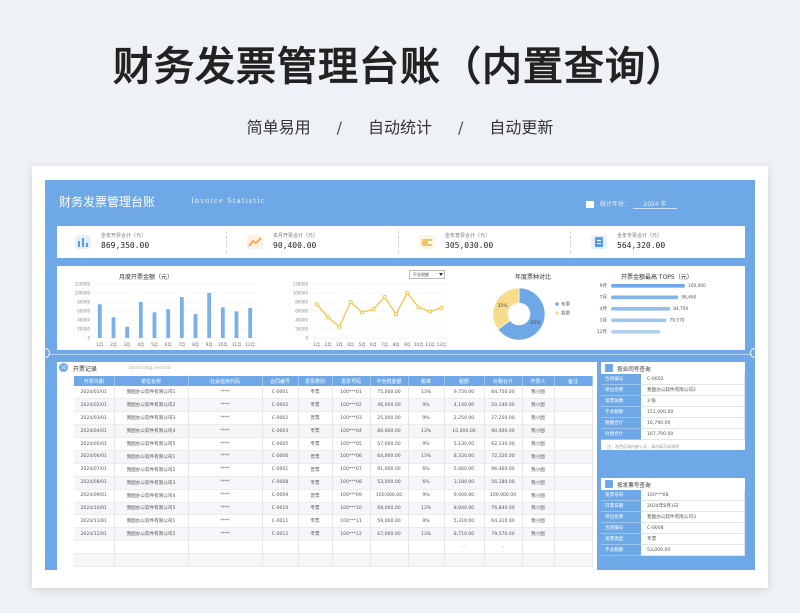  Describe the element at coordinates (631, 204) in the screenshot. I see `year-selector: 统计年份： 2024 年` at that location.